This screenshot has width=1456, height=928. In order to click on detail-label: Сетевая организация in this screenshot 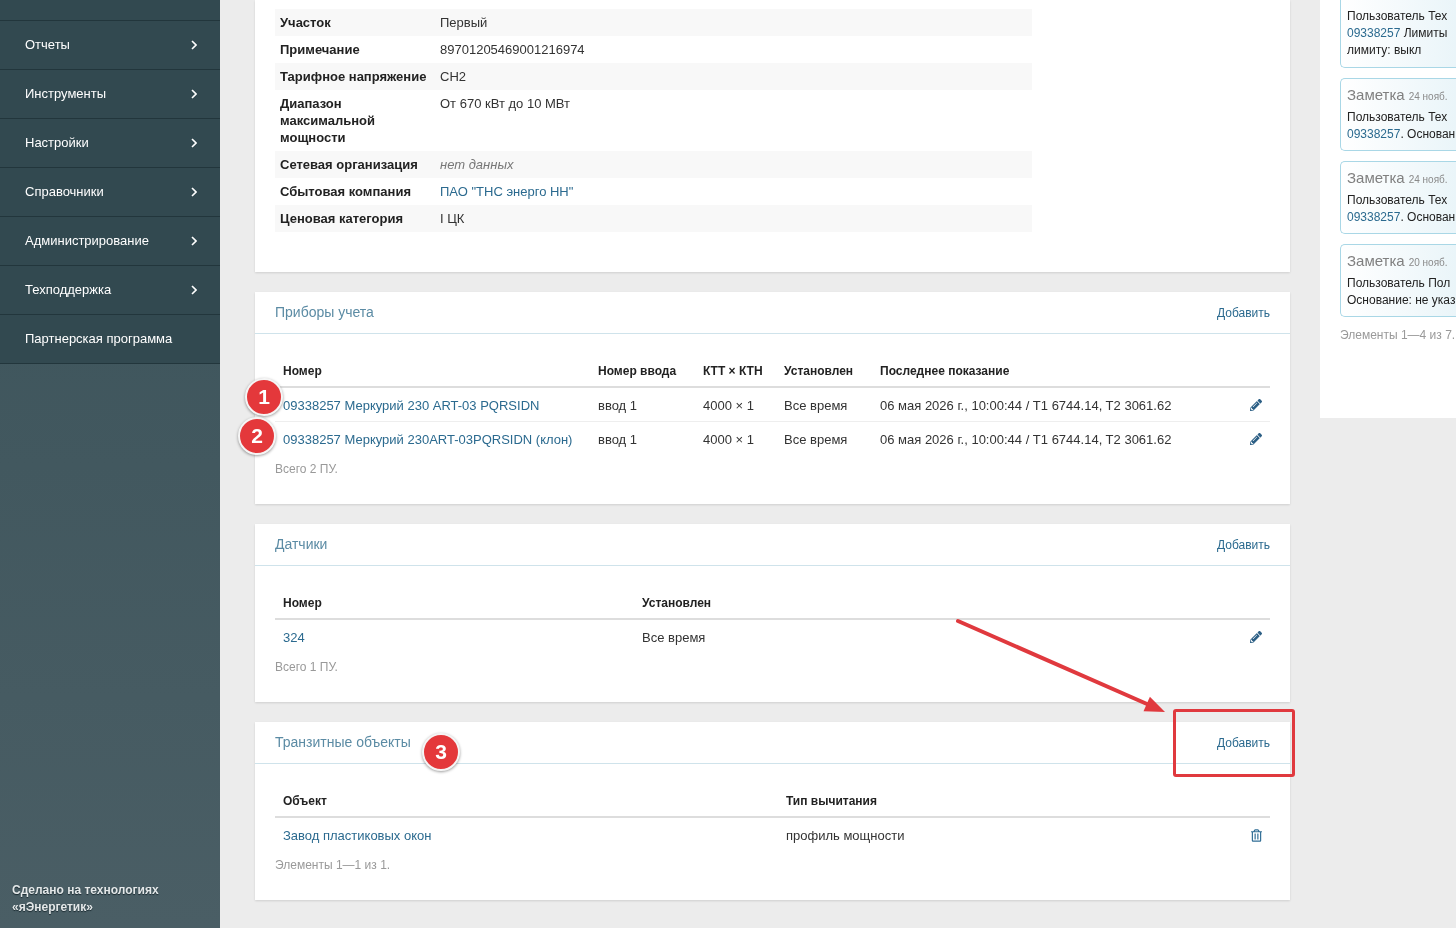, I will do `click(349, 164)`.